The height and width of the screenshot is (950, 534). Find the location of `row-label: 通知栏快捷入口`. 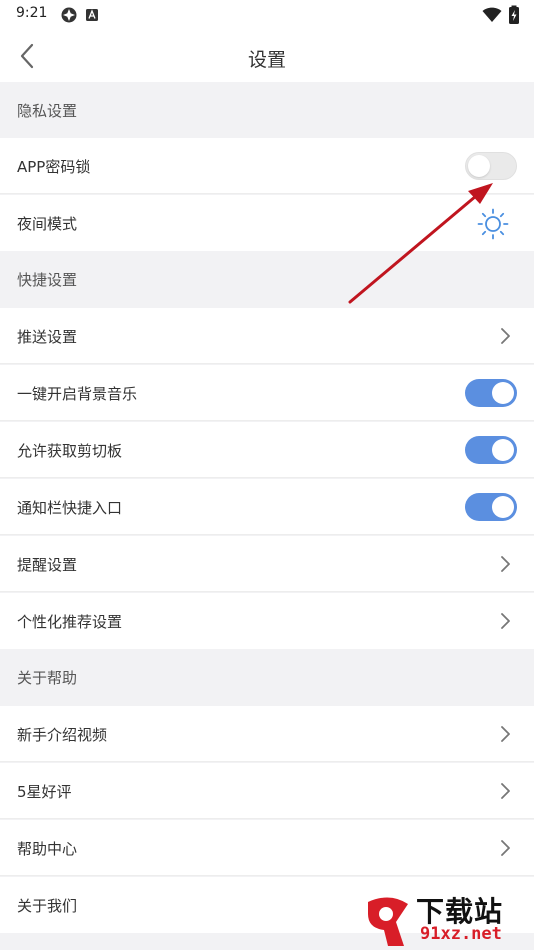

row-label: 通知栏快捷入口 is located at coordinates (70, 508).